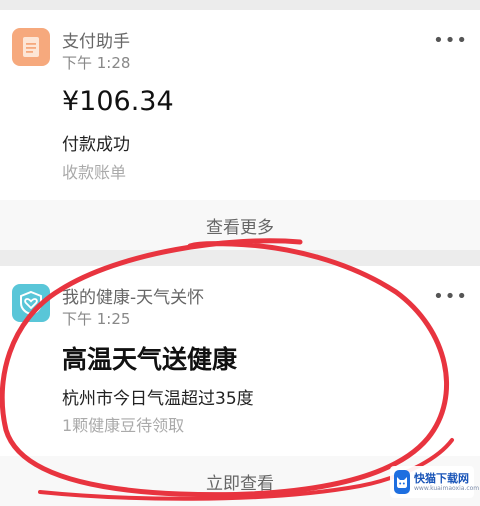 The width and height of the screenshot is (480, 506). Describe the element at coordinates (150, 359) in the screenshot. I see `health-headline: 高温天气送健康` at that location.